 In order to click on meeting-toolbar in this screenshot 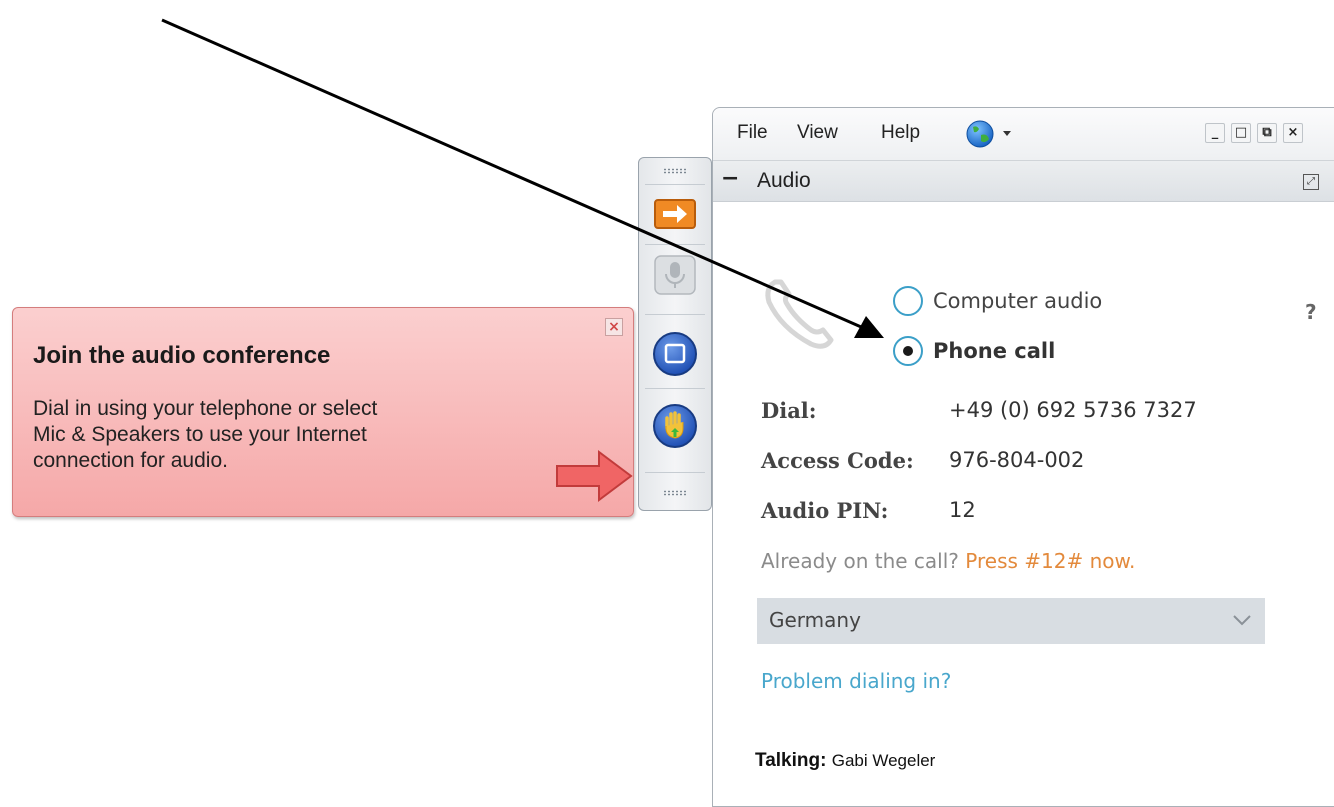, I will do `click(675, 334)`.